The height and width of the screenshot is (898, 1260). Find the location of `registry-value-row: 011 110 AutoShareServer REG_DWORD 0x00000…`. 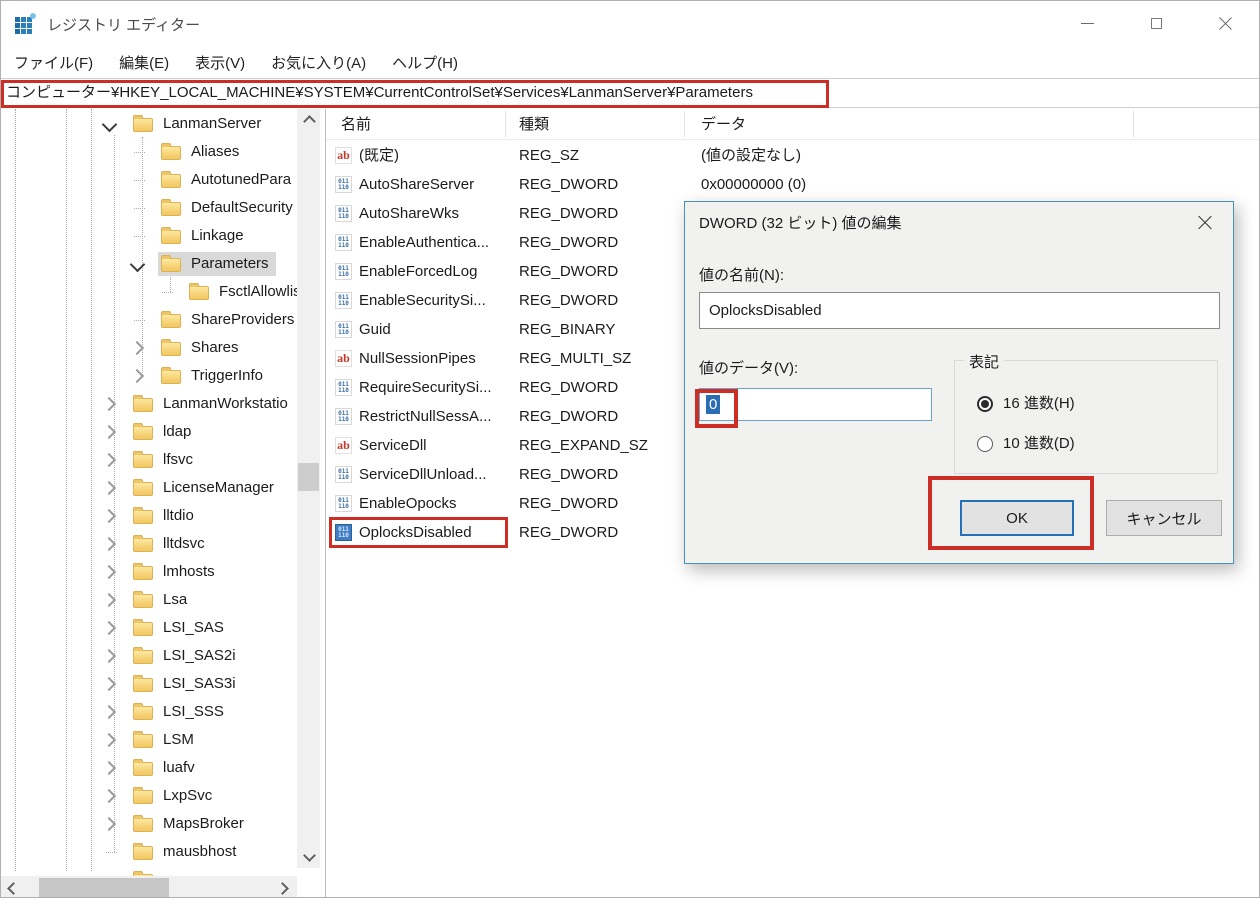

registry-value-row: 011 110 AutoShareServer REG_DWORD 0x00000… is located at coordinates (792, 184).